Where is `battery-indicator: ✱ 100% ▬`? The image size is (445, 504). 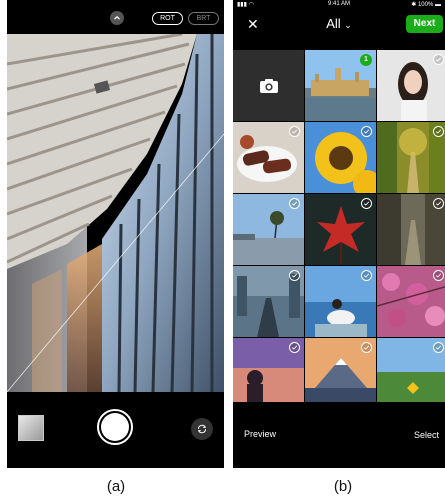 battery-indicator: ✱ 100% ▬ is located at coordinates (426, 5).